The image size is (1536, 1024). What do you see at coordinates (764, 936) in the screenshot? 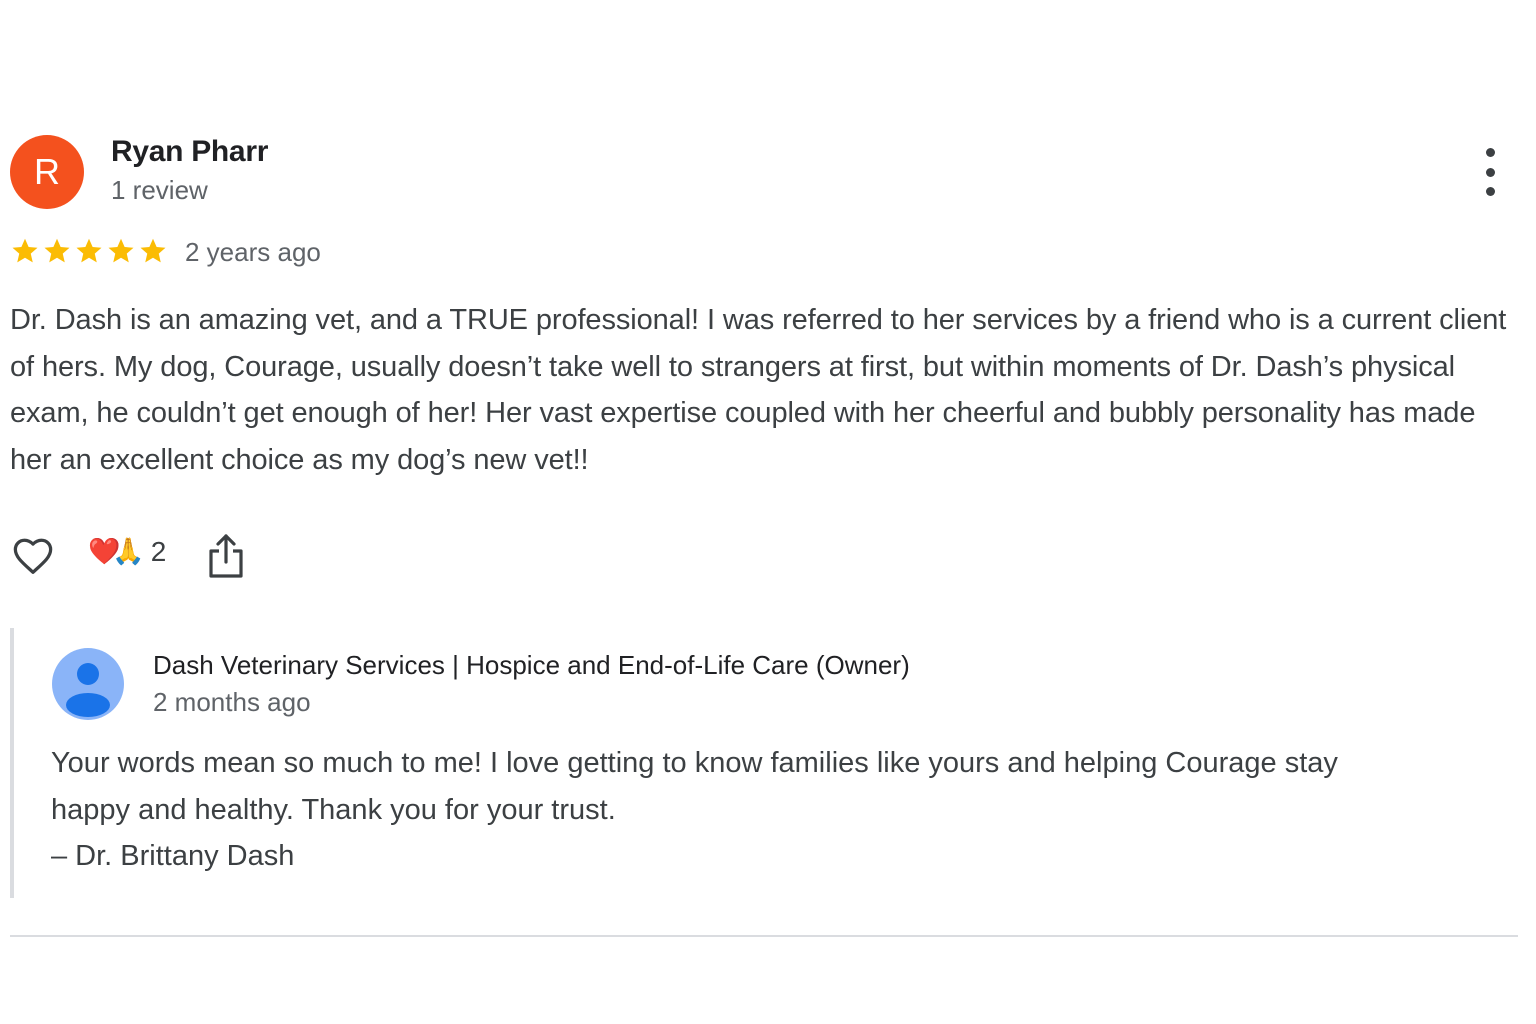
I see `divider` at bounding box center [764, 936].